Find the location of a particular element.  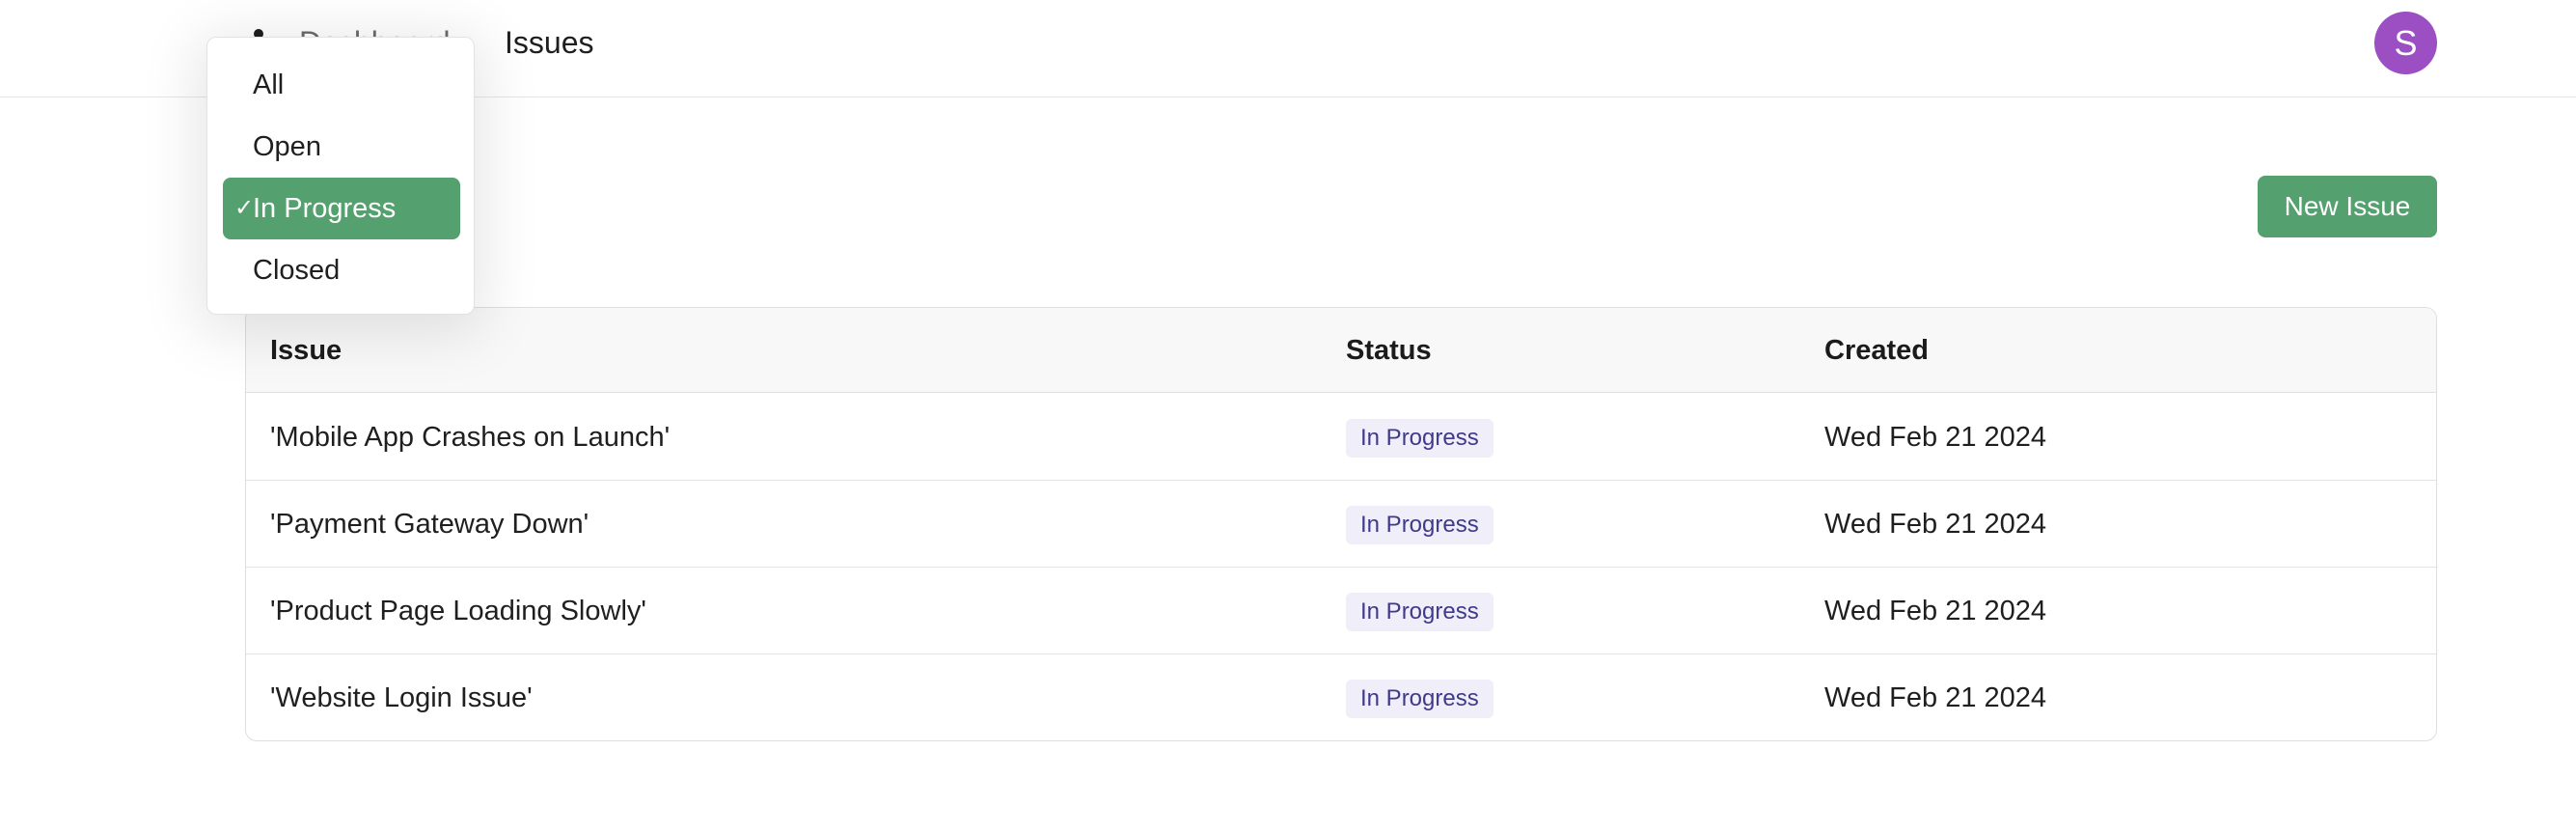

issue-title-link: 'Mobile App Crashes on Launch' is located at coordinates (470, 437).